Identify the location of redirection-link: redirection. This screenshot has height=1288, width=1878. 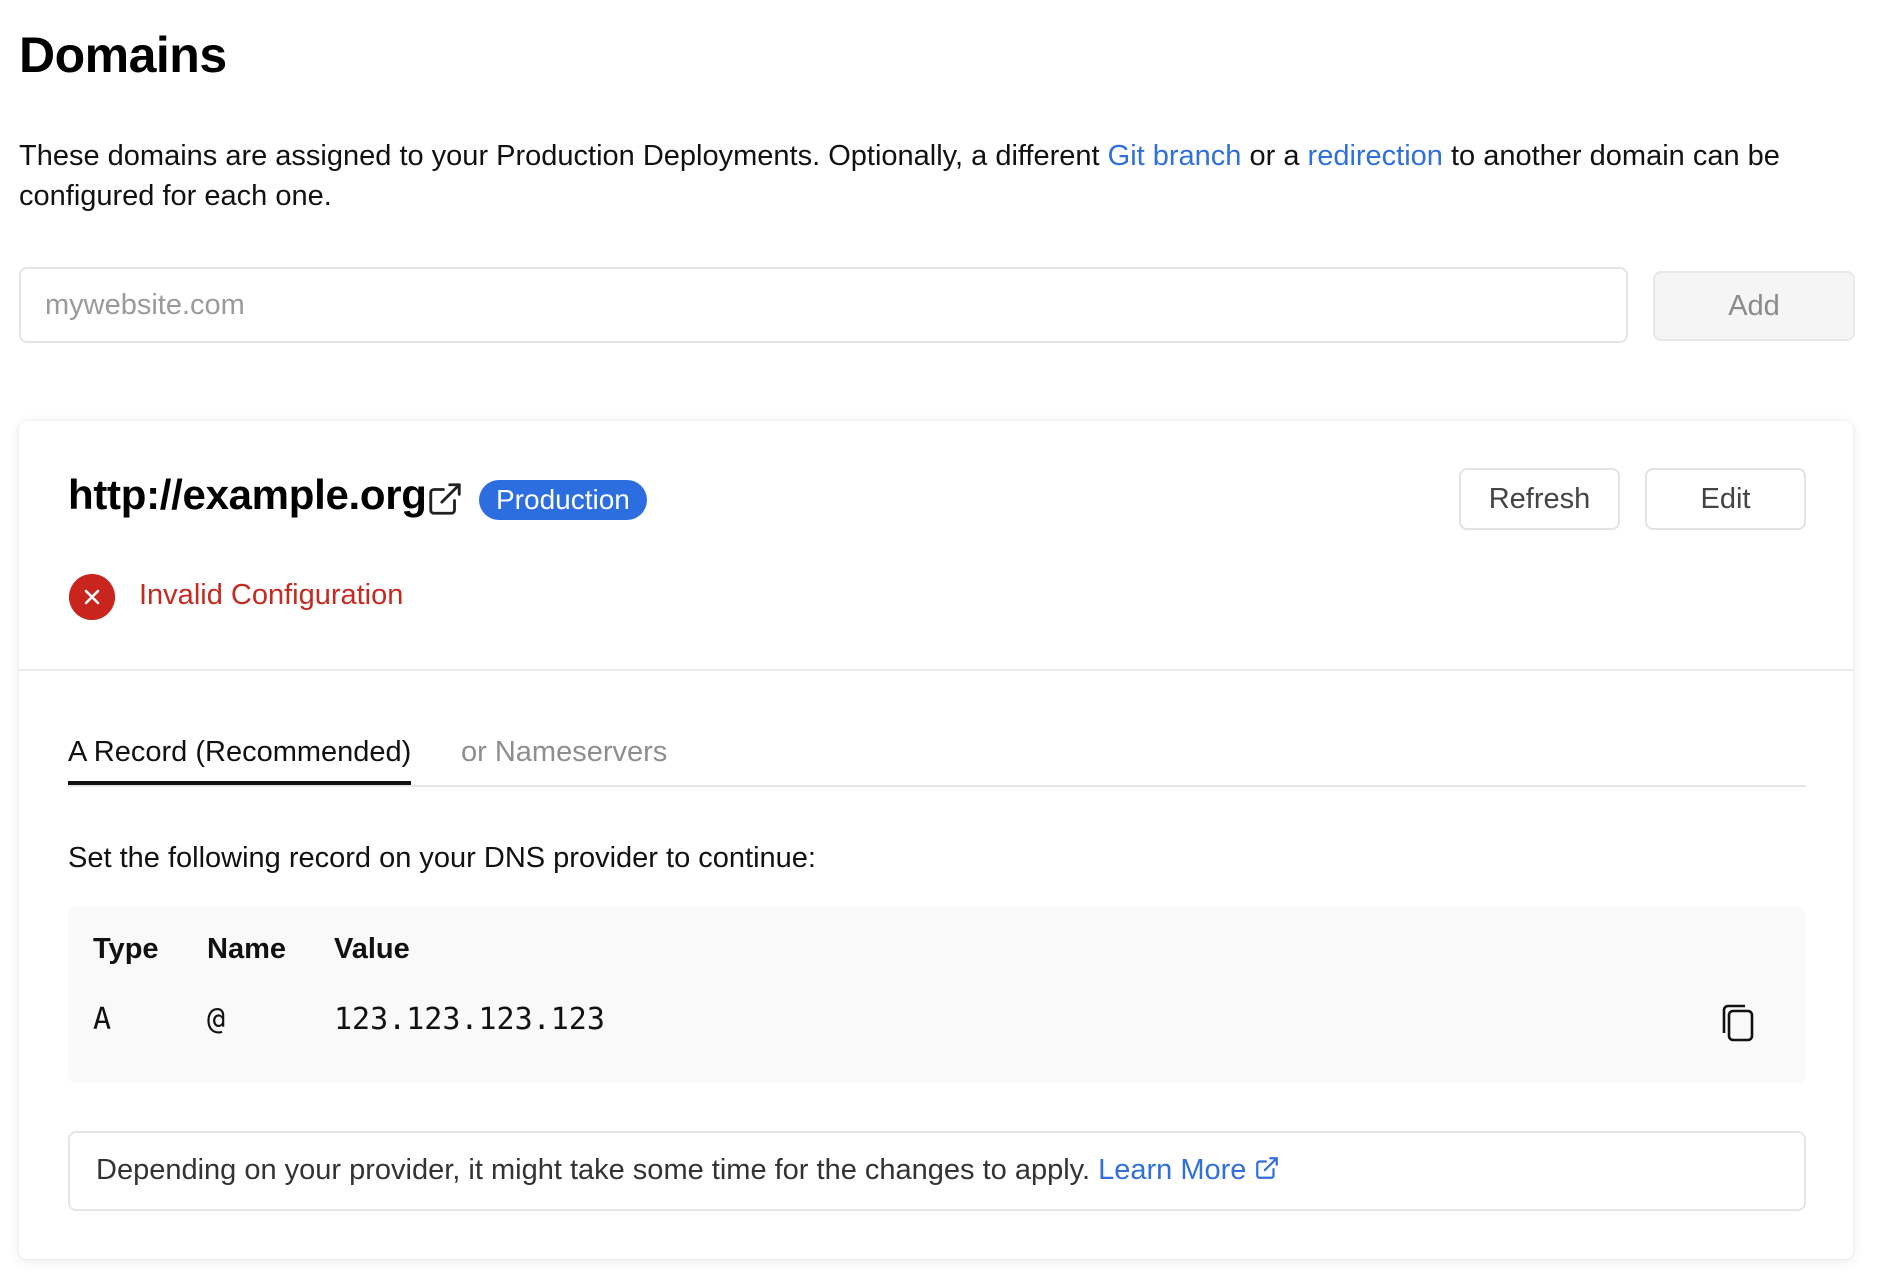
(1375, 156).